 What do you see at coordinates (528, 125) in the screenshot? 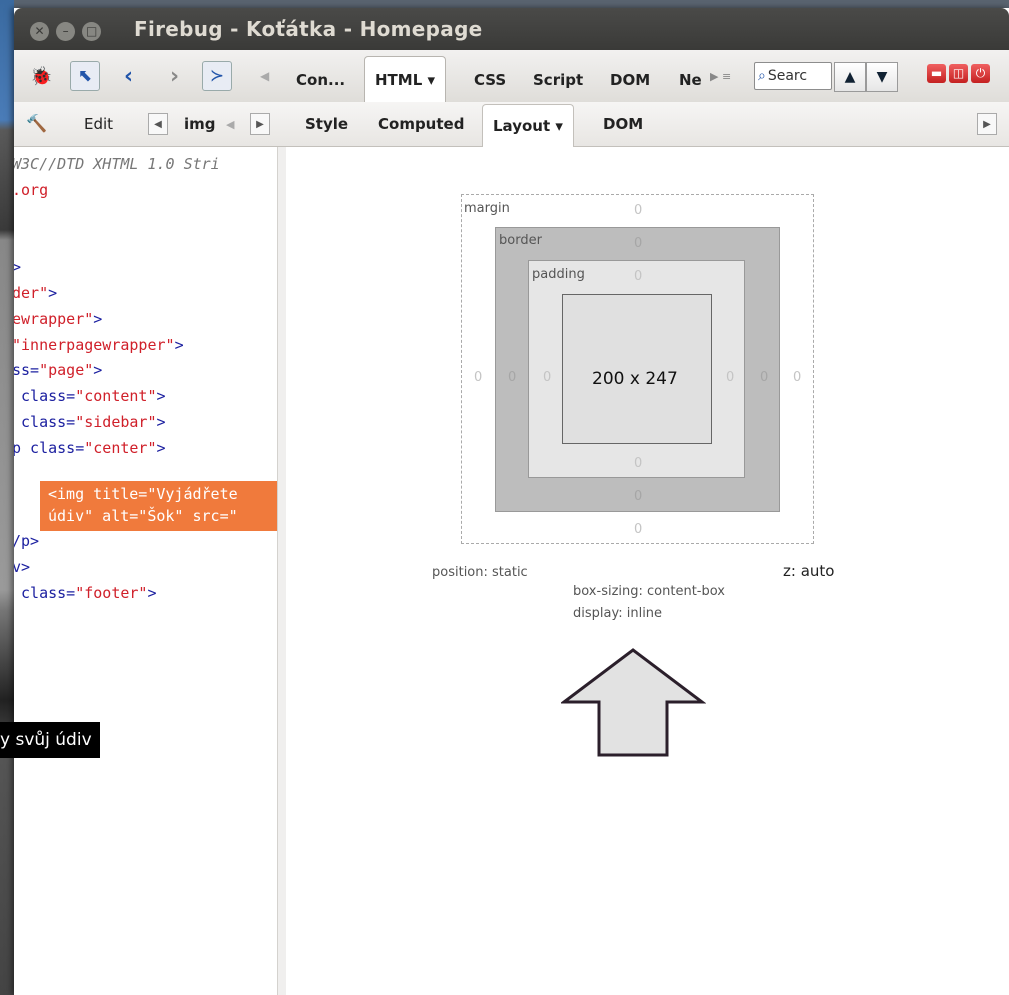
I see `tab-layout: Layout ▾` at bounding box center [528, 125].